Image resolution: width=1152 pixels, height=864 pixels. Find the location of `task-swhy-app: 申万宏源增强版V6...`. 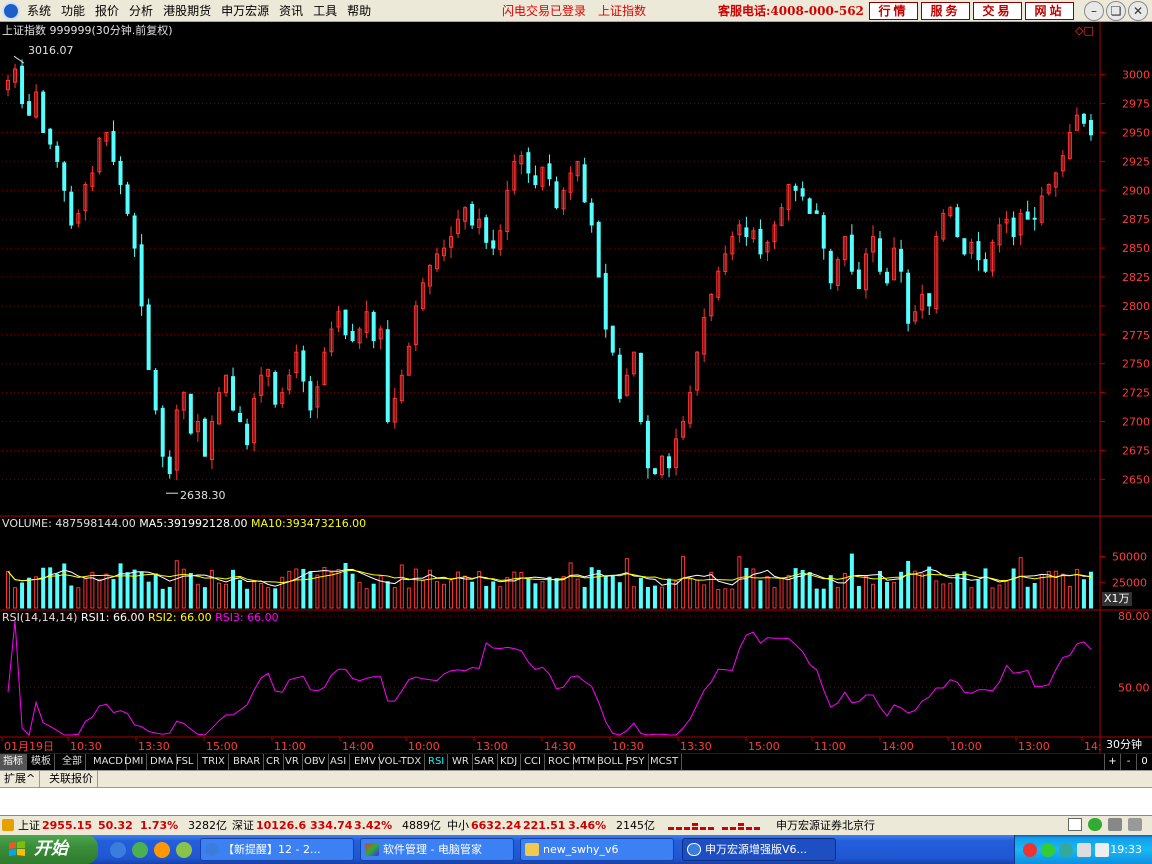

task-swhy-app: 申万宏源增强版V6... is located at coordinates (759, 849).